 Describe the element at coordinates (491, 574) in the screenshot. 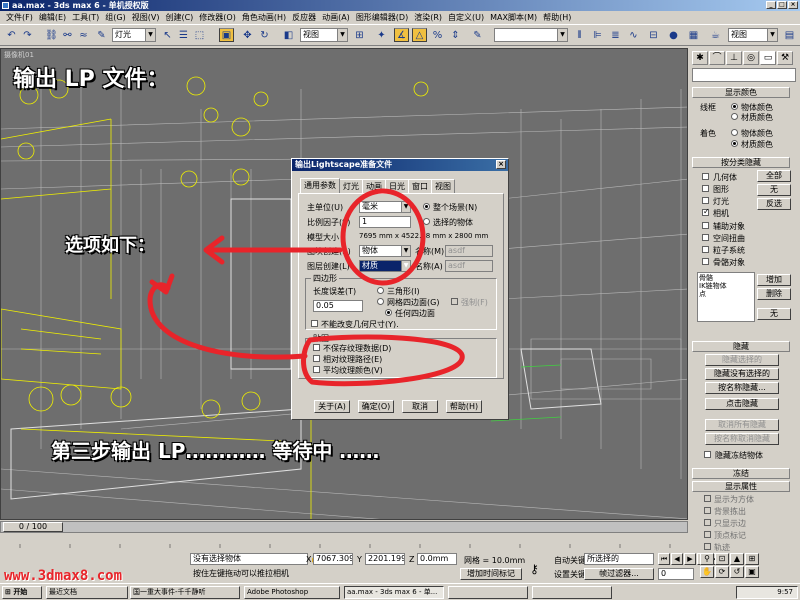

I see `add-time-tag-button: 增加时间标记` at that location.